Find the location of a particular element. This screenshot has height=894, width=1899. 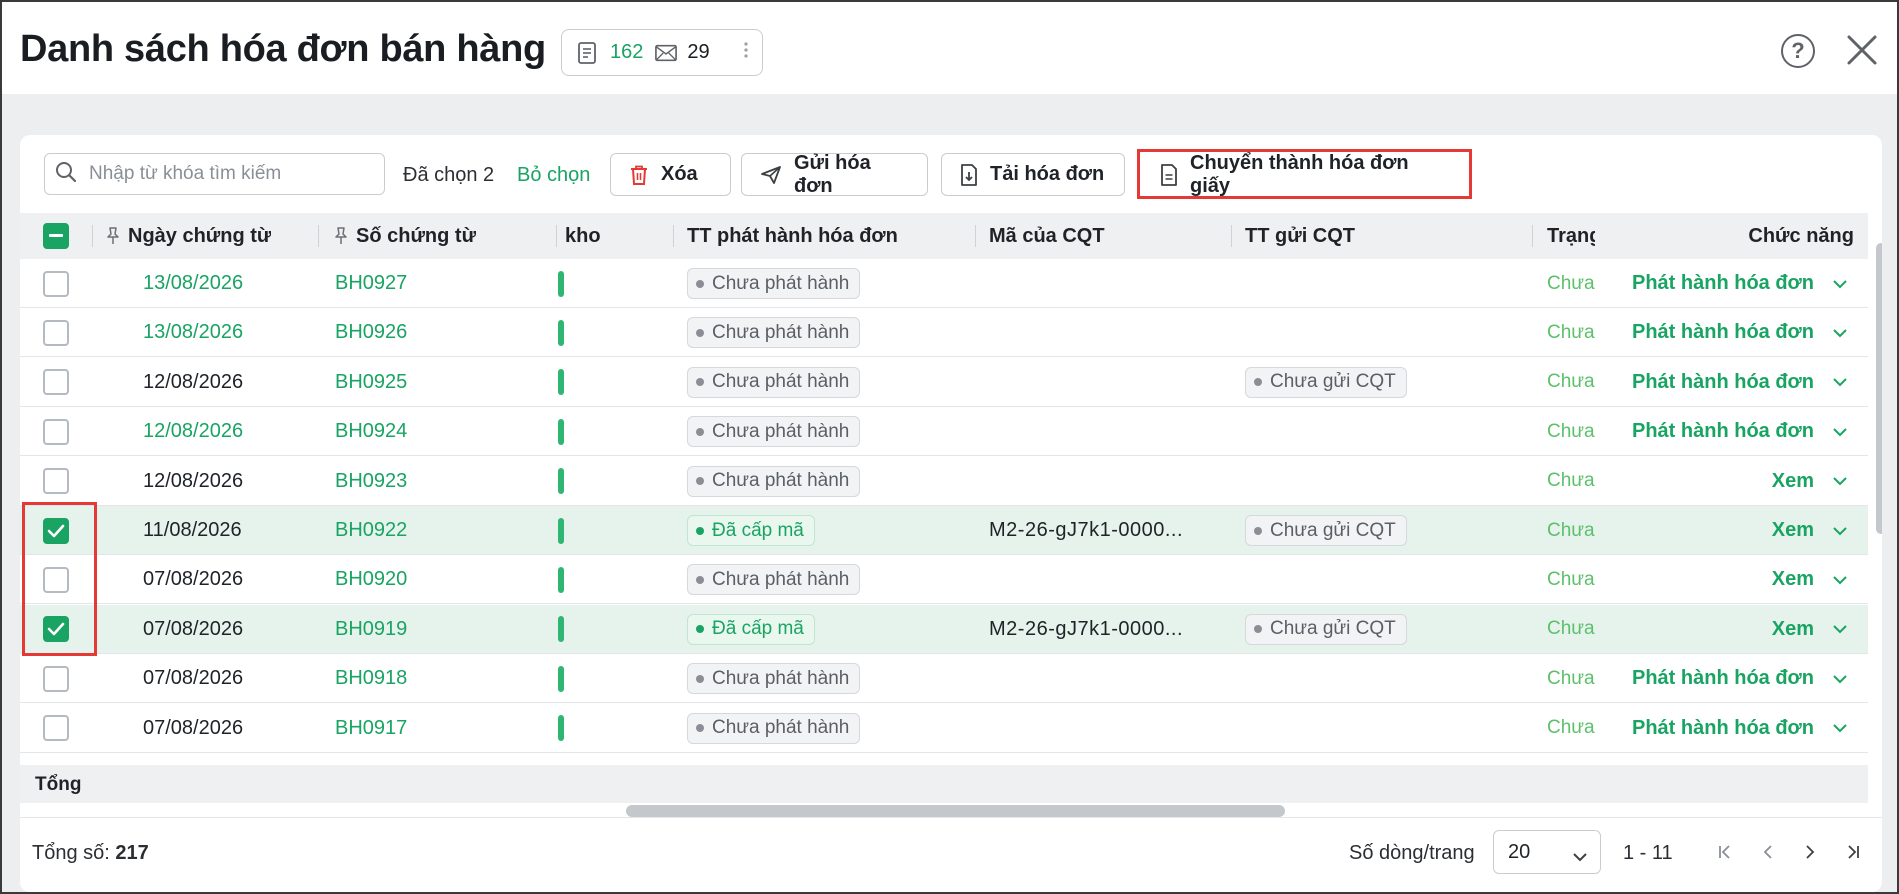

row-code: BH0924 is located at coordinates (371, 431).